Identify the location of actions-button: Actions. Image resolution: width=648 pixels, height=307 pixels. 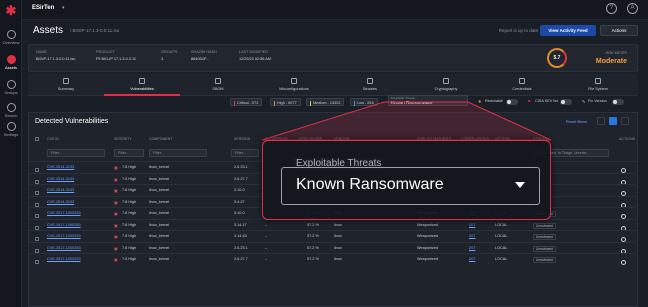
(619, 30).